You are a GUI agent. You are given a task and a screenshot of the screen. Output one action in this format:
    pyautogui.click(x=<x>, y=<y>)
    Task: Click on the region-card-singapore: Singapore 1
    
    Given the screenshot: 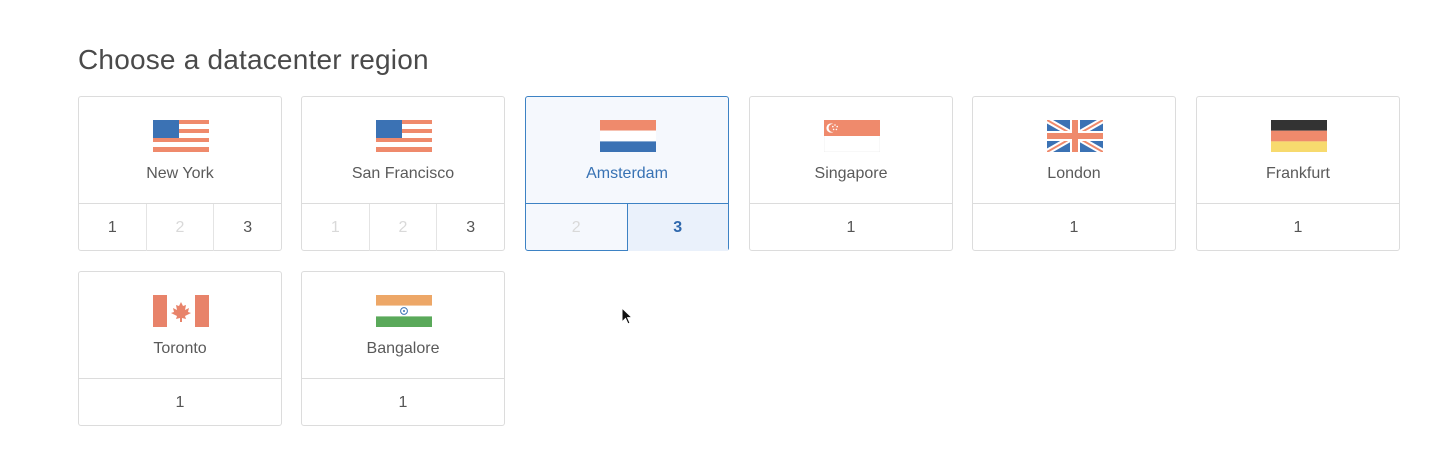 What is the action you would take?
    pyautogui.click(x=851, y=173)
    